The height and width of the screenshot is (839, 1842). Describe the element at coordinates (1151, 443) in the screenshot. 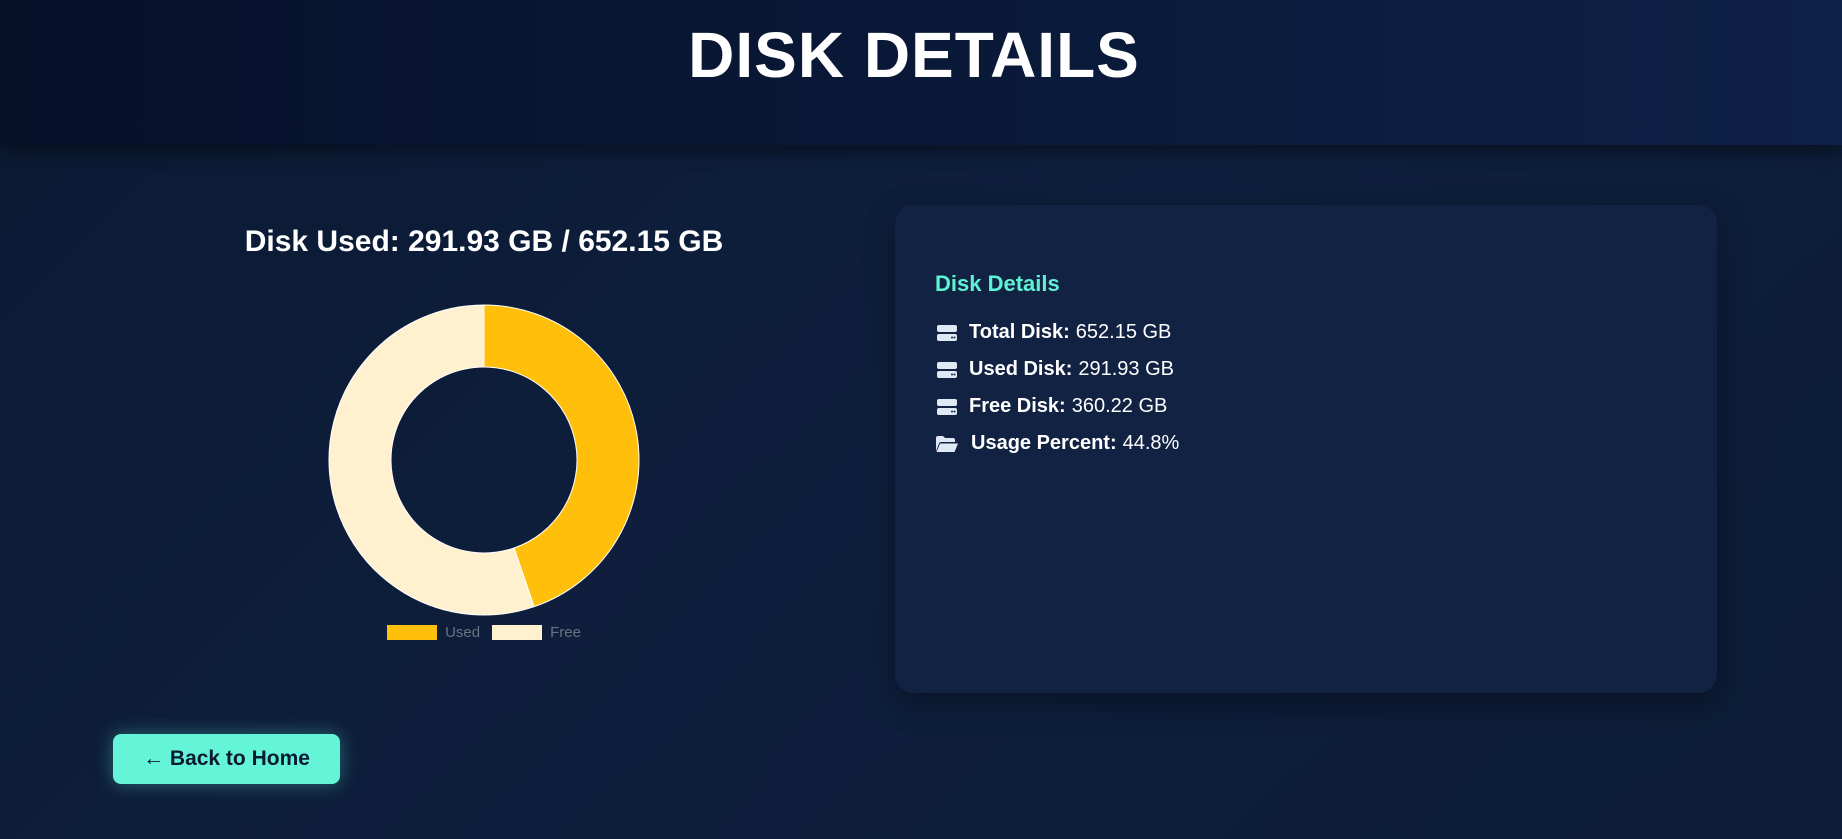

I see `detail-value: 44.8%` at that location.